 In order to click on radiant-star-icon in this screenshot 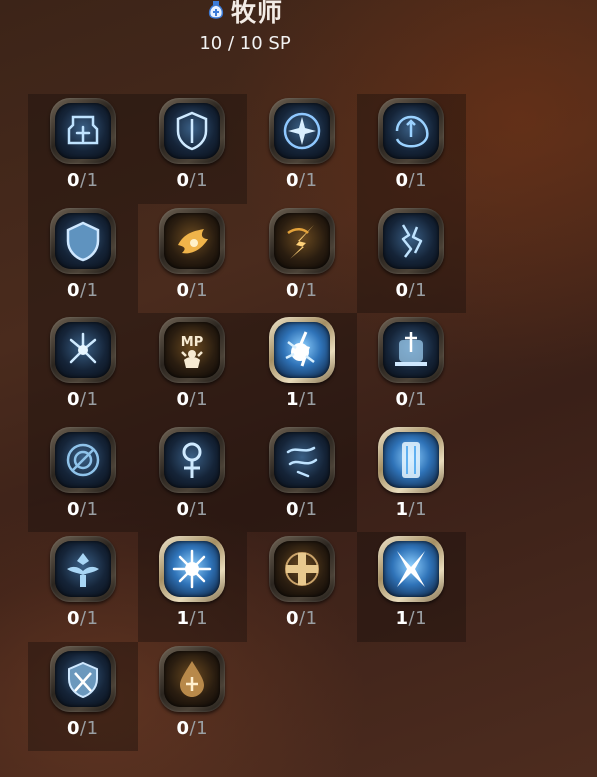, I will do `click(192, 569)`.